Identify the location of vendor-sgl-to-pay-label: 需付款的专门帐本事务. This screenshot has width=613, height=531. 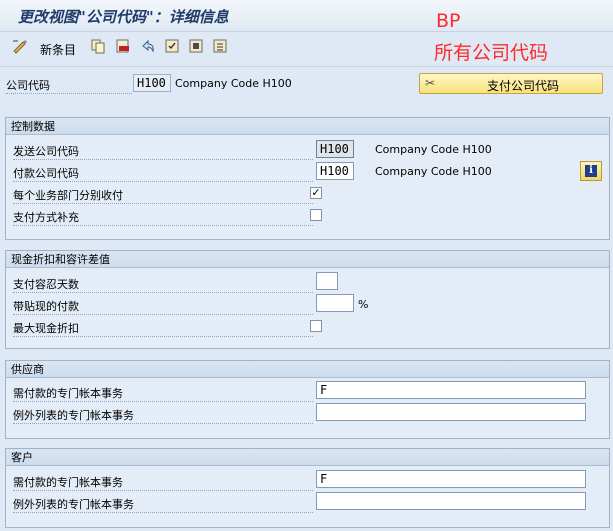
(163, 393).